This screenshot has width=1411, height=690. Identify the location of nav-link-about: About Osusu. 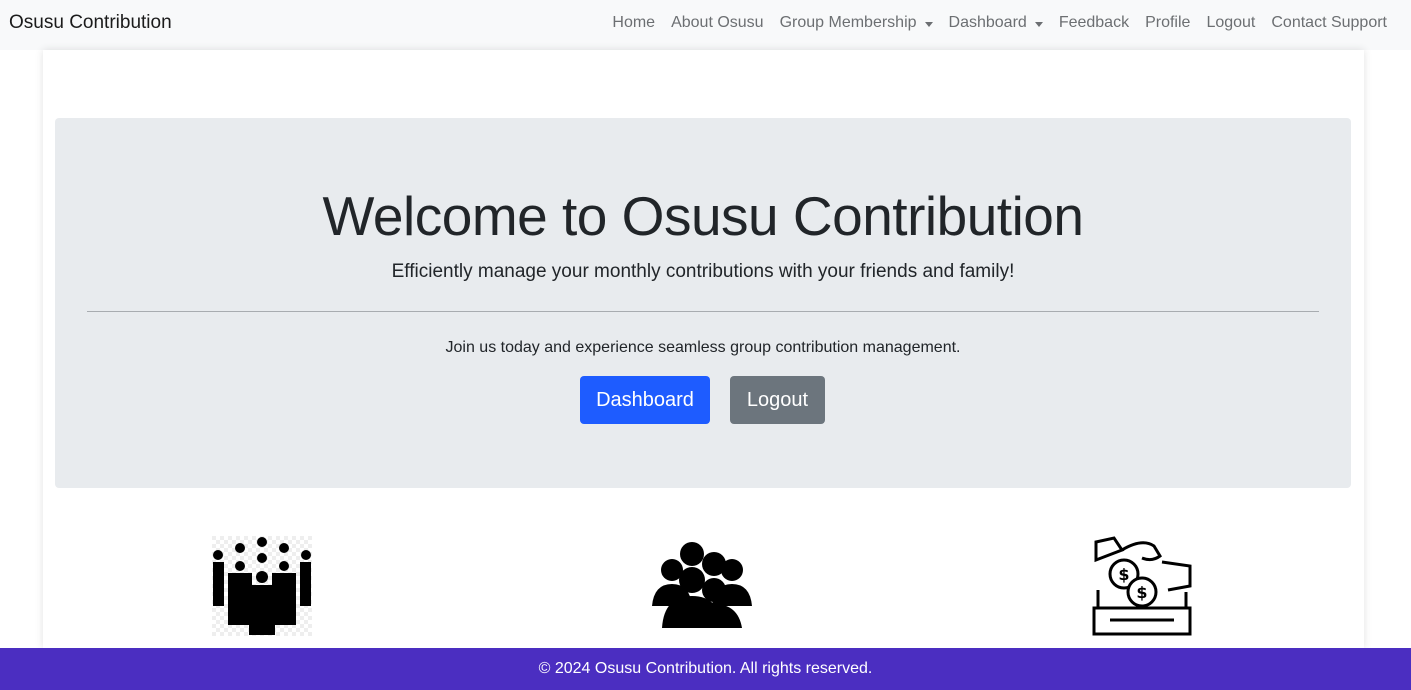
(717, 23).